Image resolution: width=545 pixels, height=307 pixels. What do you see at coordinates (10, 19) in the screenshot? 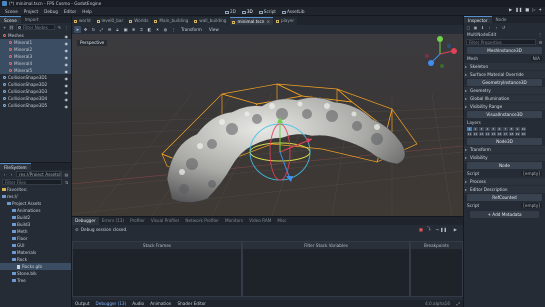
I see `tab-scene: Scene` at bounding box center [10, 19].